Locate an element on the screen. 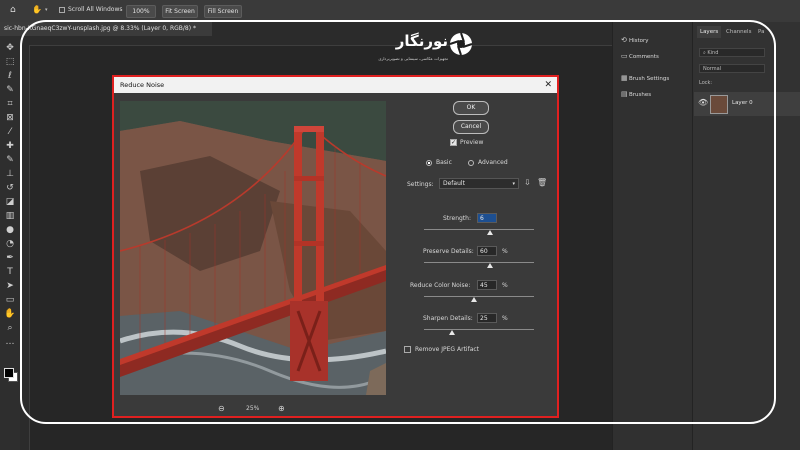  blend-mode-select: Normal is located at coordinates (732, 68).